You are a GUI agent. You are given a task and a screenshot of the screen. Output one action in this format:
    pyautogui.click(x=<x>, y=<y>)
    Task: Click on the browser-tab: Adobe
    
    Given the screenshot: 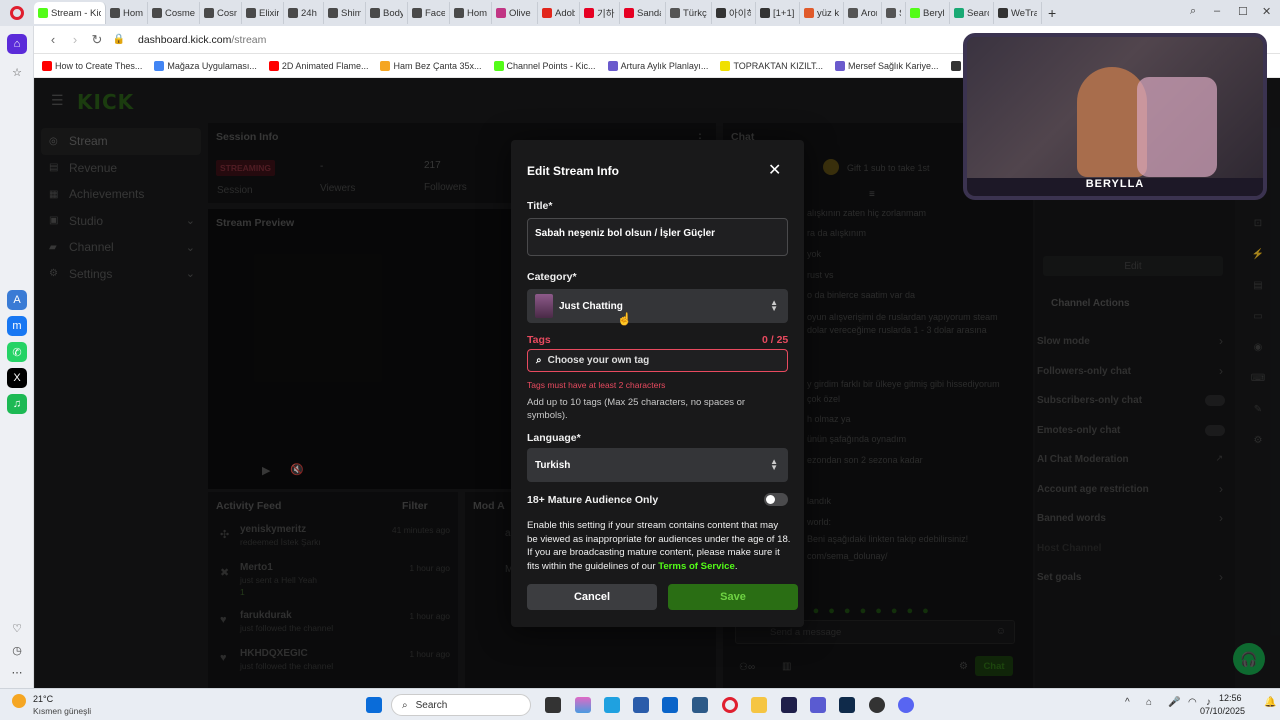 What is the action you would take?
    pyautogui.click(x=559, y=13)
    